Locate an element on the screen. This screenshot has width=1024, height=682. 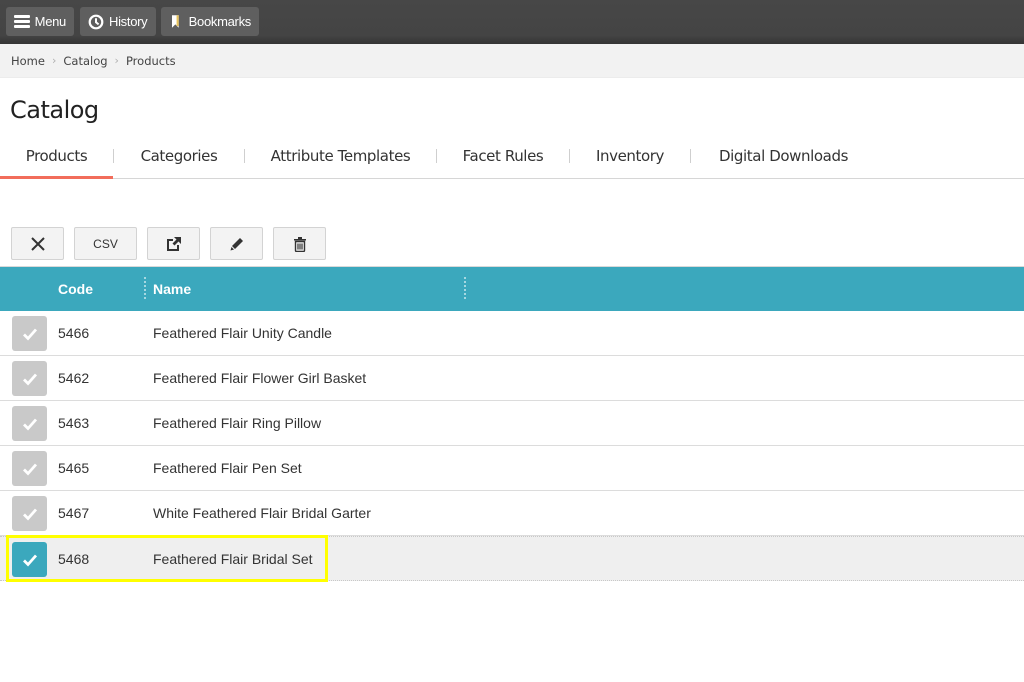
breadcrumb-catalog: Catalog is located at coordinates (85, 61).